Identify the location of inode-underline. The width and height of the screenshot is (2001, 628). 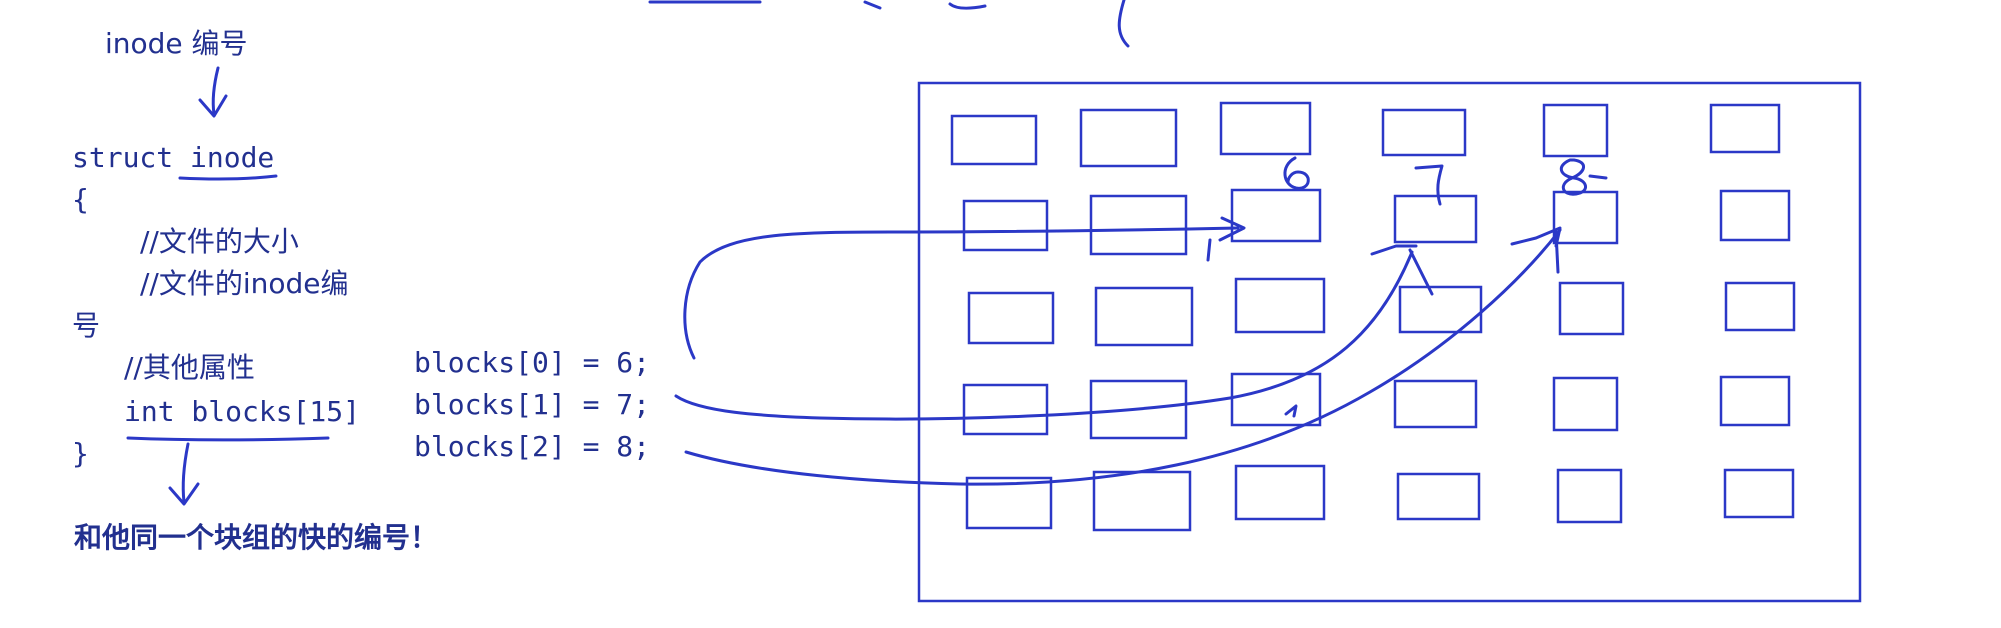
(228, 177).